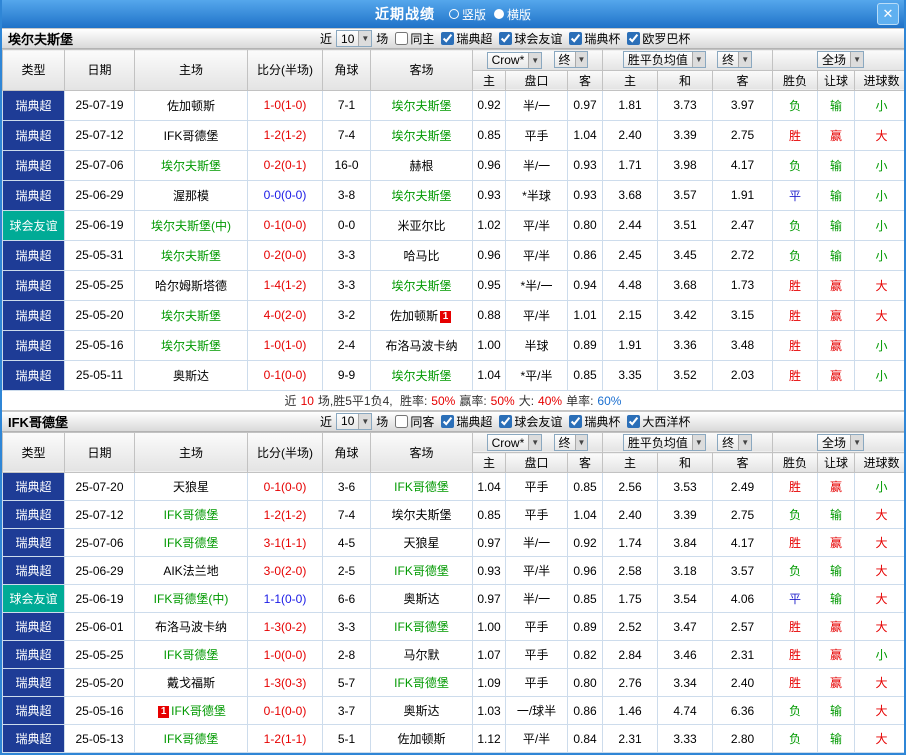  Describe the element at coordinates (536, 195) in the screenshot. I see `asian-handicap: *半球` at that location.